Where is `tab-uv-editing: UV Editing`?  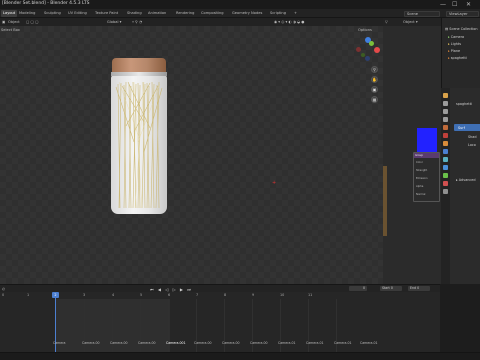 tab-uv-editing: UV Editing is located at coordinates (77, 13).